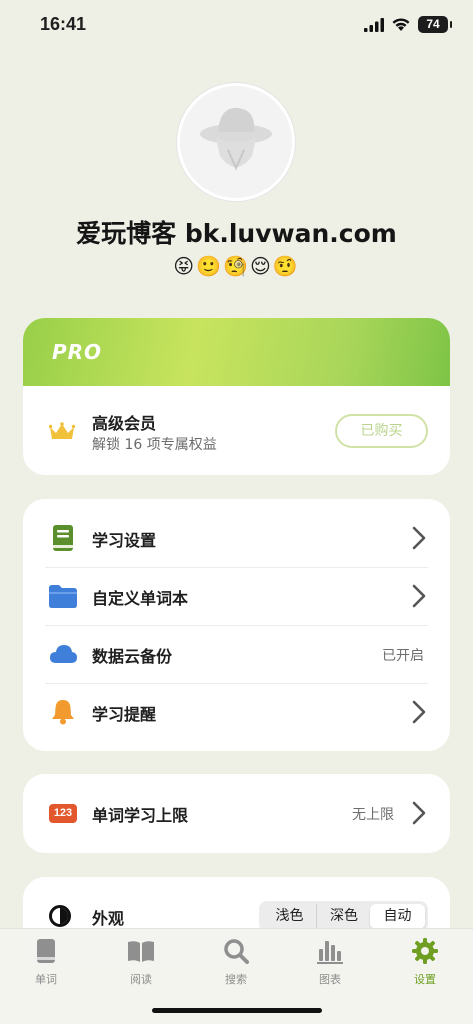  What do you see at coordinates (236, 266) in the screenshot?
I see `profile-emoji-row: 😝🙂🧐😌🤨` at bounding box center [236, 266].